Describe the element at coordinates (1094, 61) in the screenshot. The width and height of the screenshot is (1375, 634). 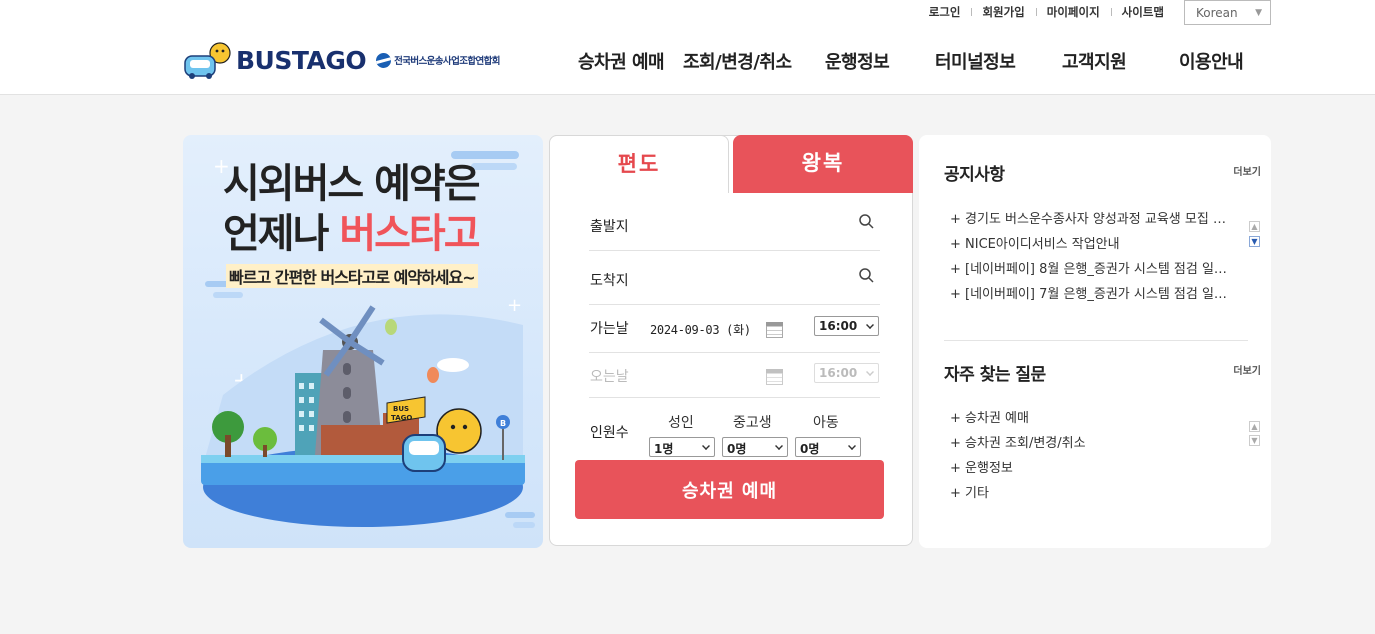
I see `nav-customer-support: 고객지원` at that location.